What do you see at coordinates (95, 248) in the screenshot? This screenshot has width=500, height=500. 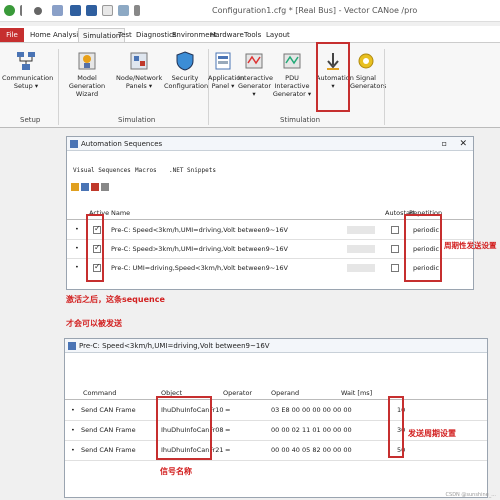 I see `highlight-active-column` at bounding box center [95, 248].